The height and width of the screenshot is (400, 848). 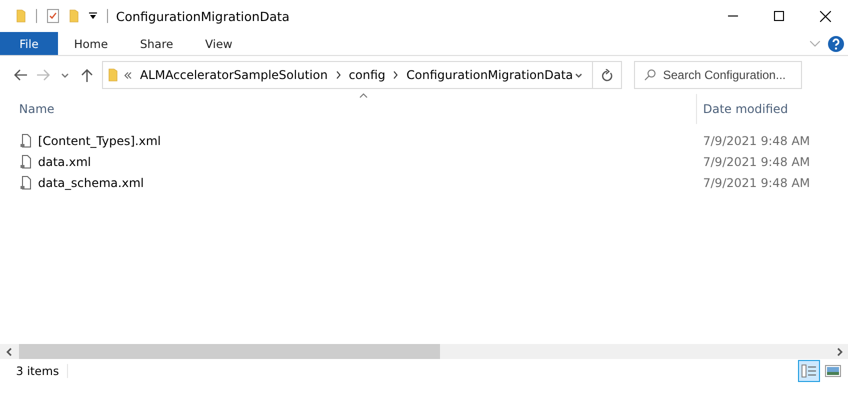 What do you see at coordinates (65, 75) in the screenshot?
I see `chevron-down-icon` at bounding box center [65, 75].